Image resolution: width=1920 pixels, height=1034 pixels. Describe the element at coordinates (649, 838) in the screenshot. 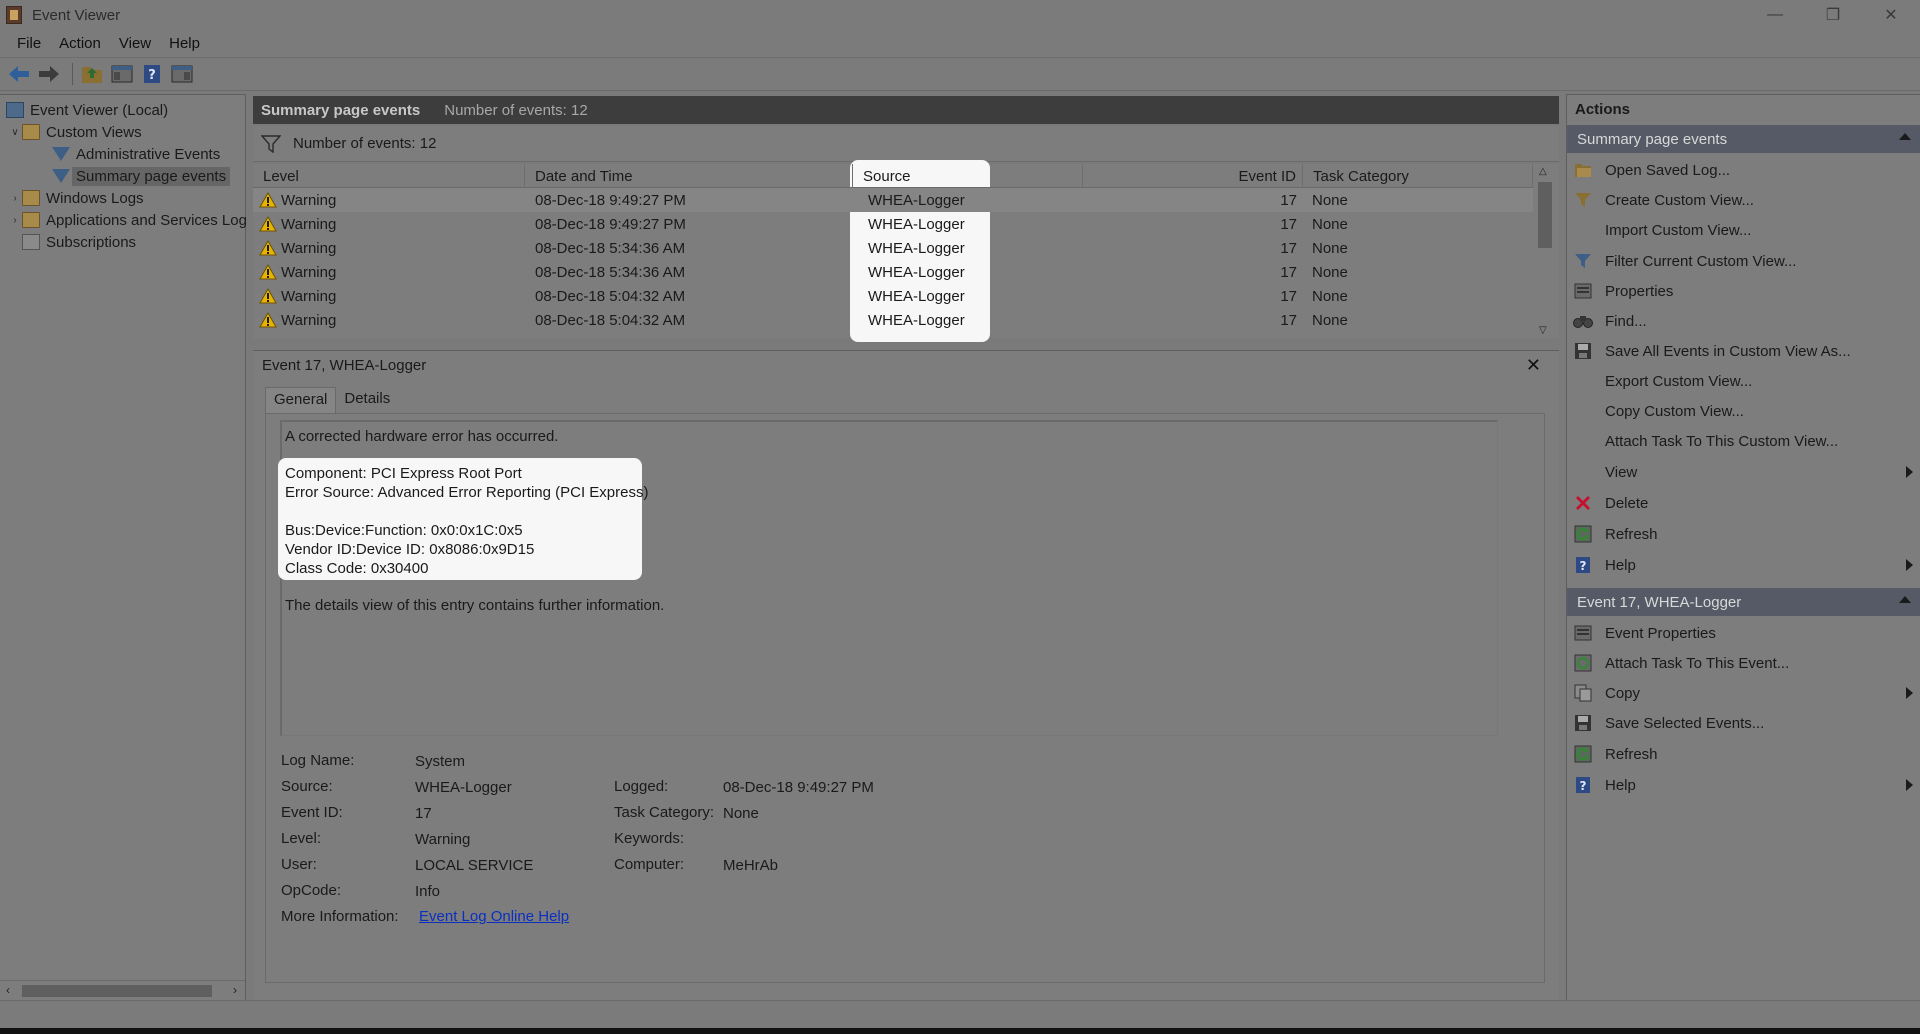

I see `keywords-label: Keywords:` at that location.